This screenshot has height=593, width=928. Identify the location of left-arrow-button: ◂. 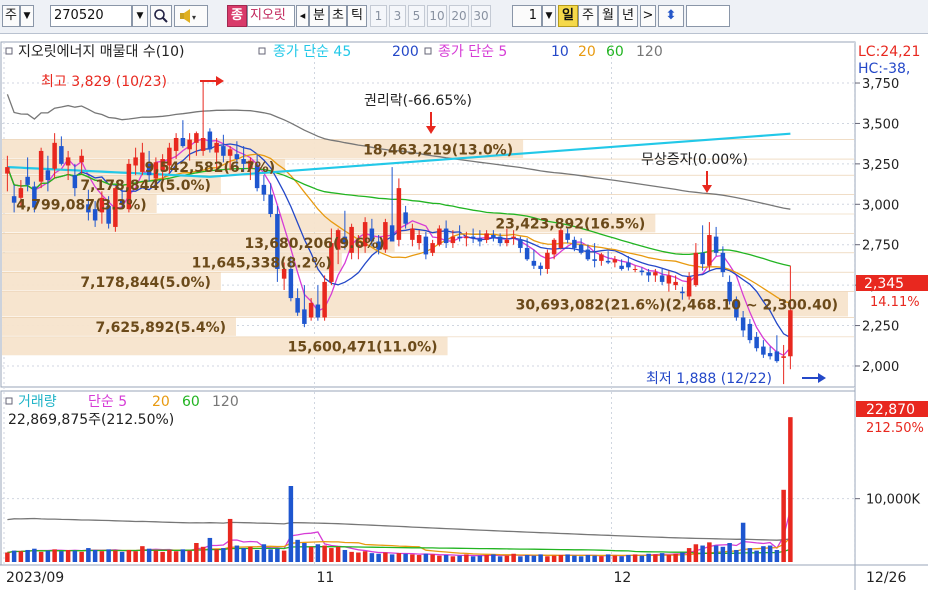
(302, 16).